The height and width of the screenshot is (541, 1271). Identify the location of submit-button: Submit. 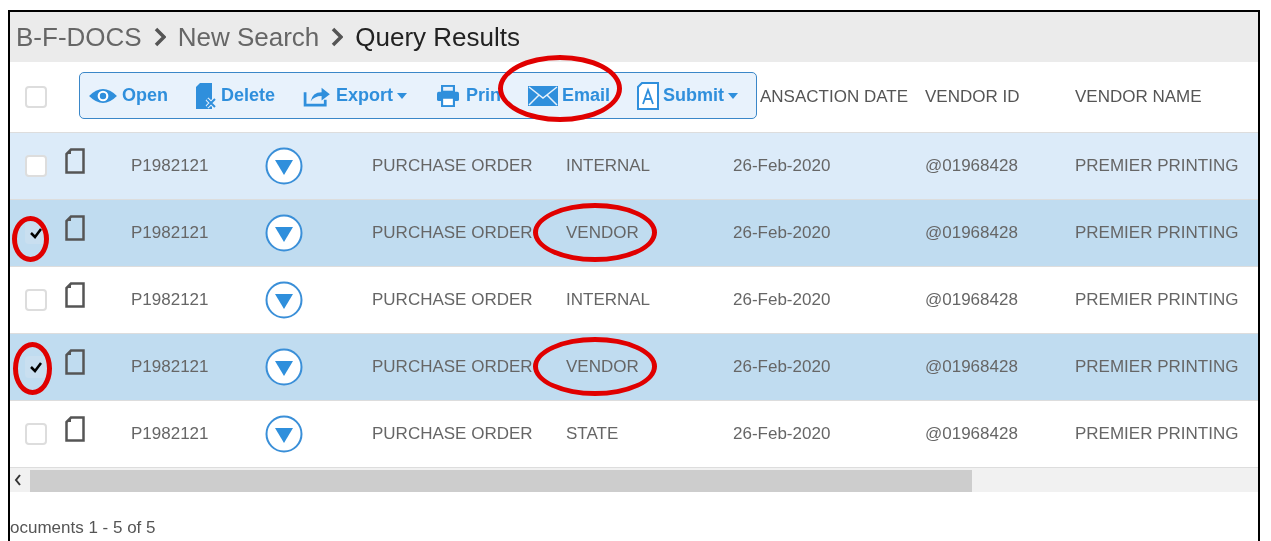
(688, 95).